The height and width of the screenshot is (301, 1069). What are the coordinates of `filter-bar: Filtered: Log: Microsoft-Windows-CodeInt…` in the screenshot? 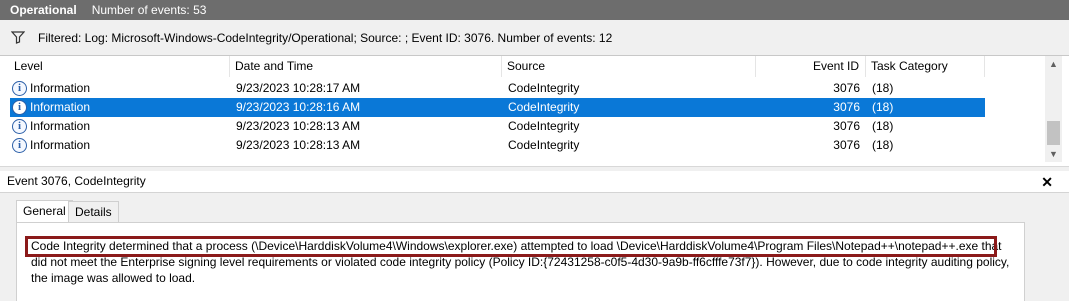 It's located at (534, 38).